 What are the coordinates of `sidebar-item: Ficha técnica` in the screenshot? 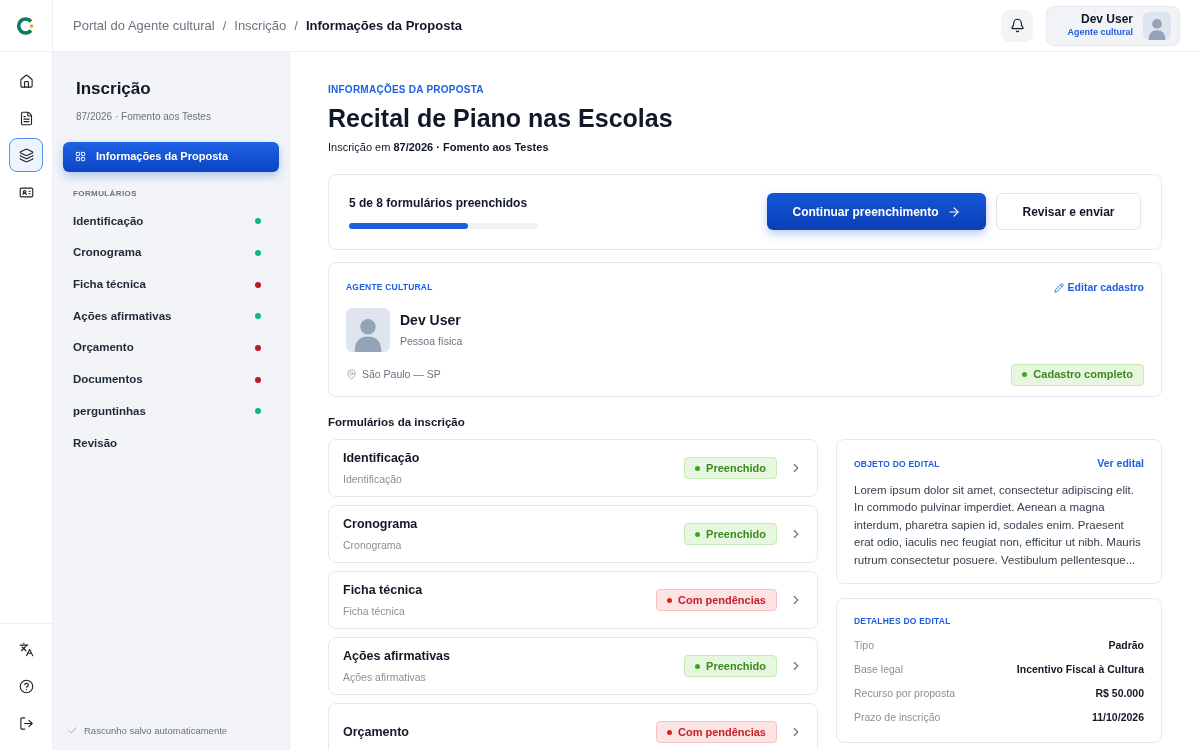 It's located at (109, 285).